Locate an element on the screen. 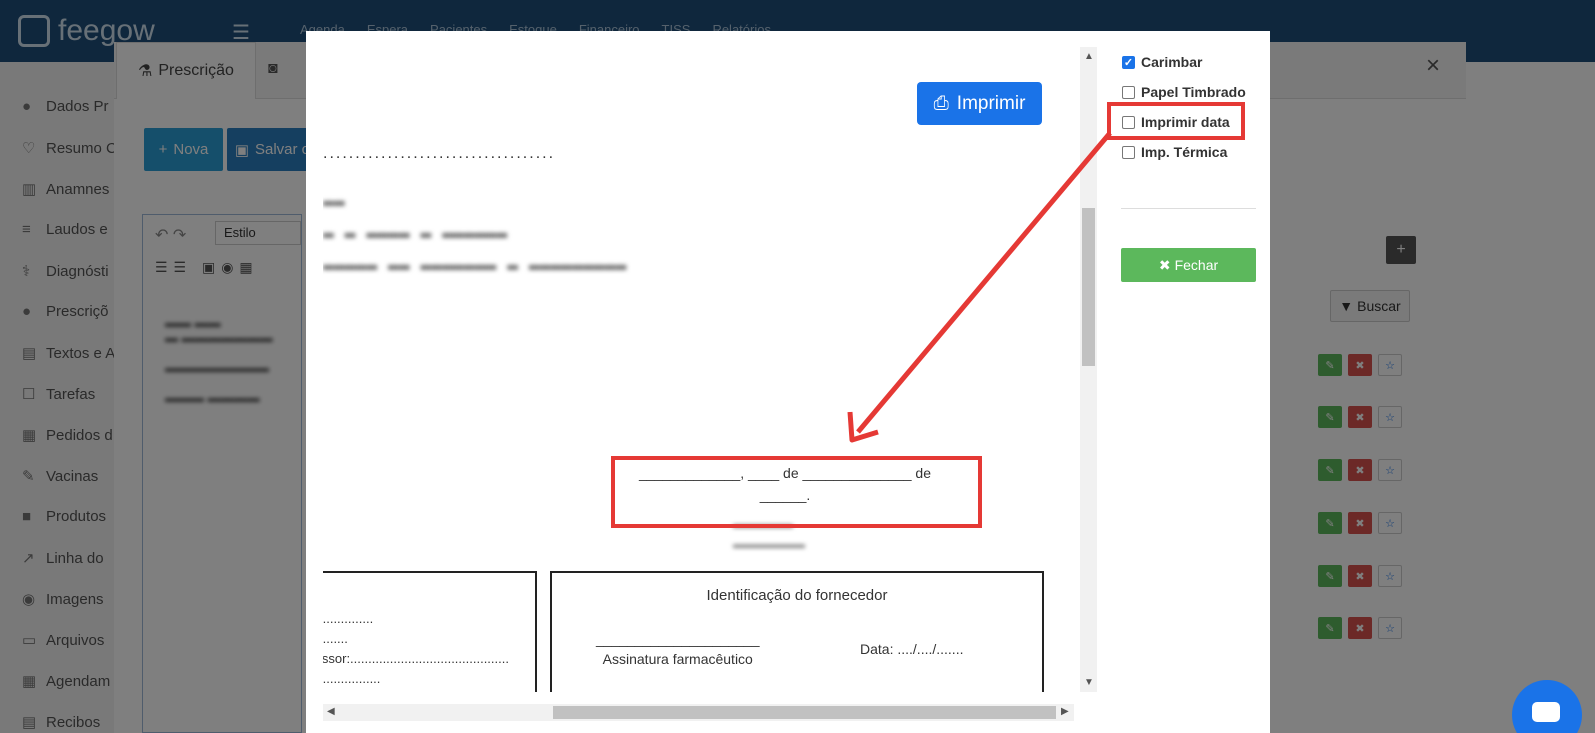 This screenshot has width=1595, height=733. arrow-line is located at coordinates (984, 282).